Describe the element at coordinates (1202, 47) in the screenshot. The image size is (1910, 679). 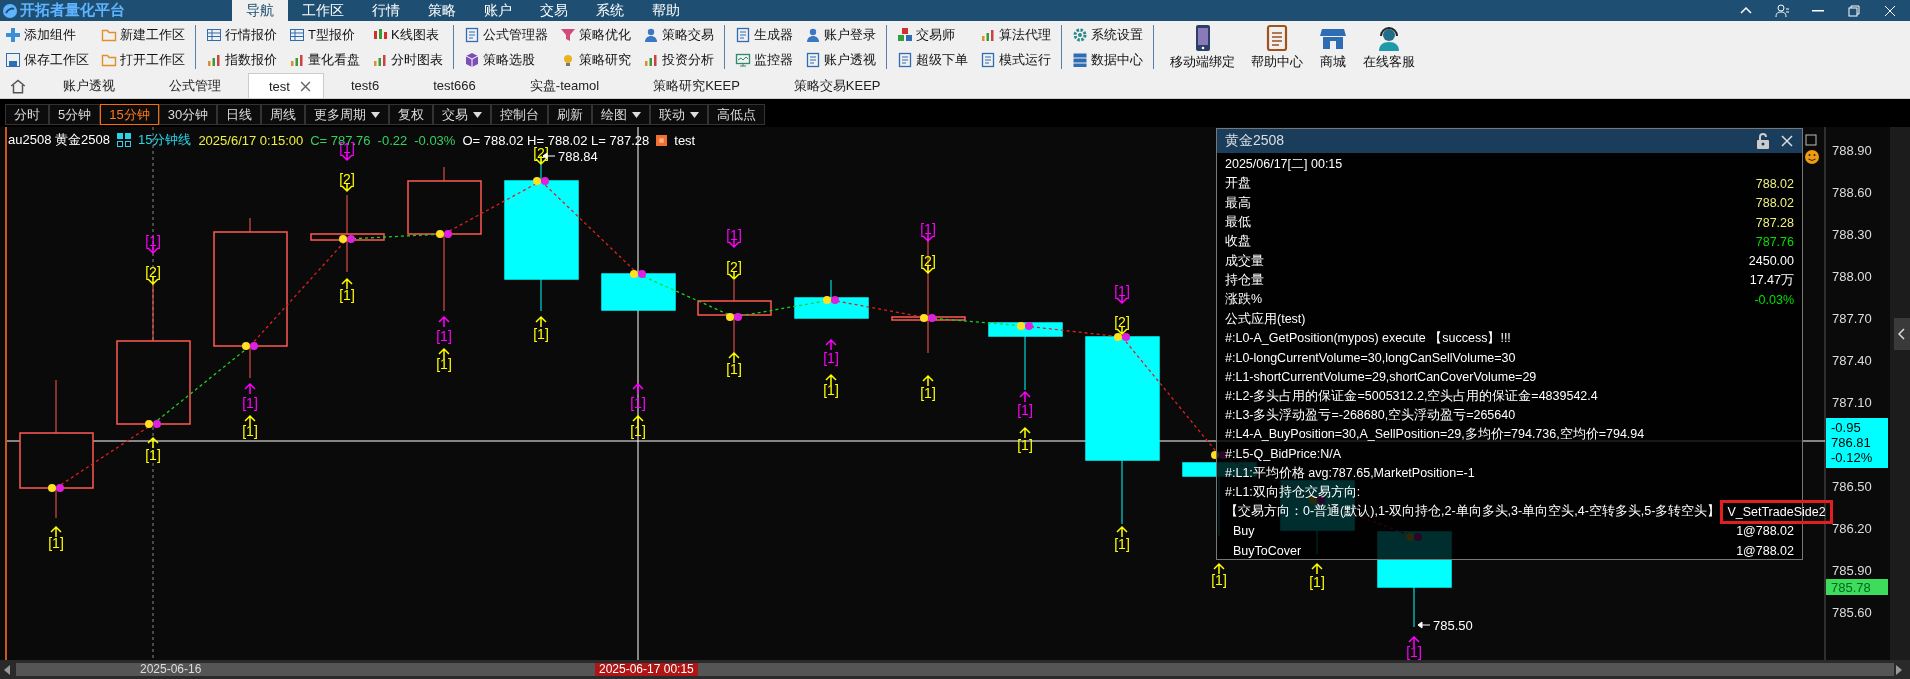
I see `ribbon-button: 移动端绑定` at that location.